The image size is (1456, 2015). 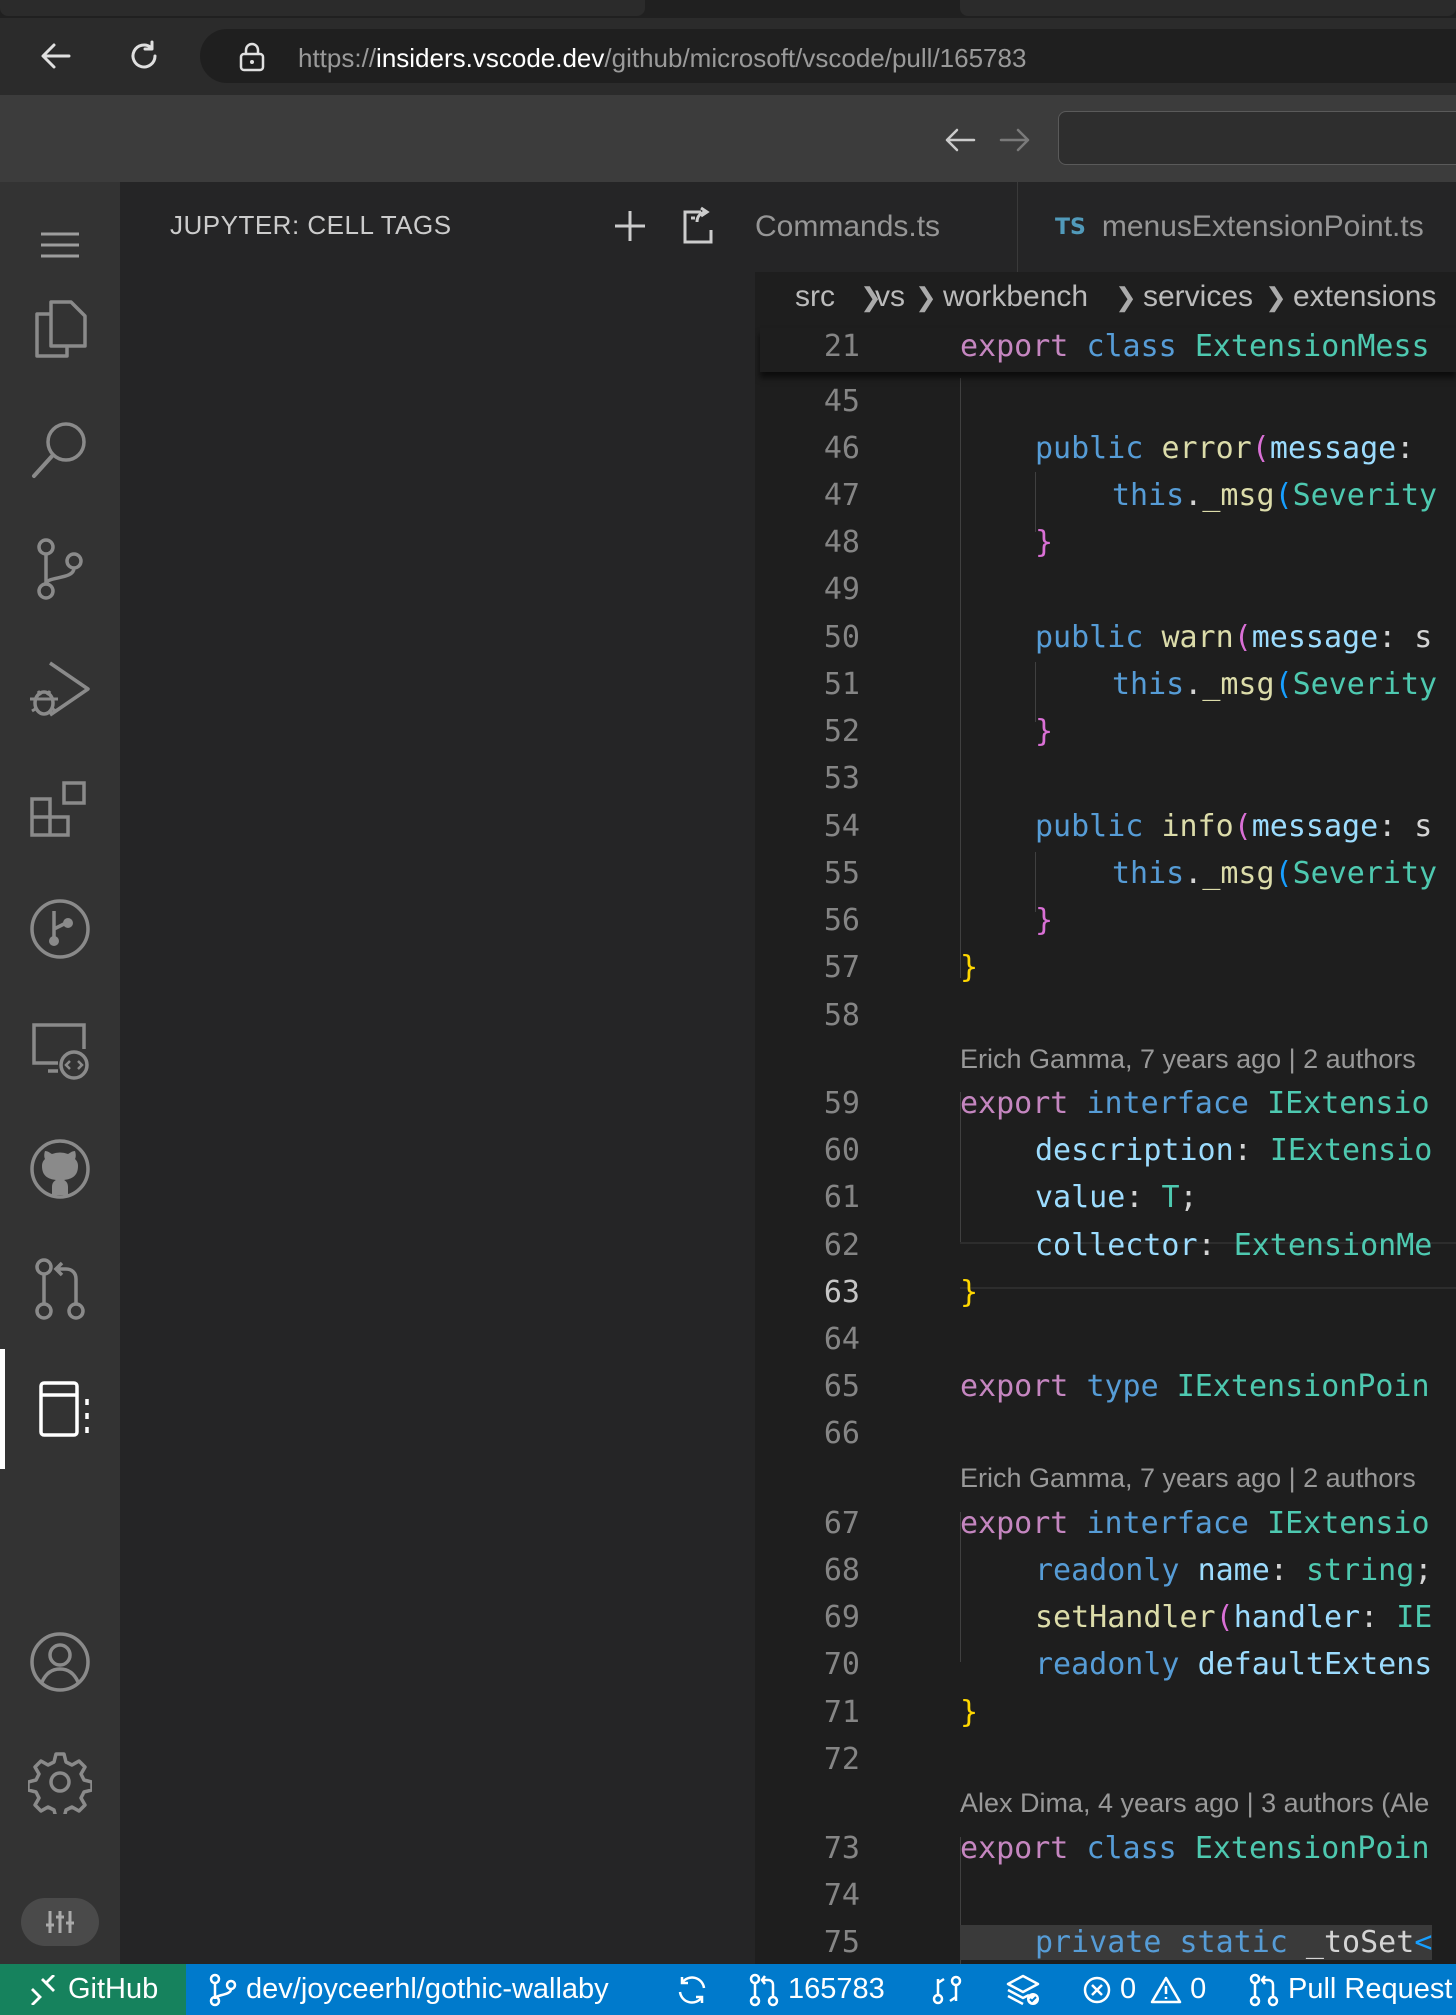 What do you see at coordinates (1105, 542) in the screenshot?
I see `code-line: 48}` at bounding box center [1105, 542].